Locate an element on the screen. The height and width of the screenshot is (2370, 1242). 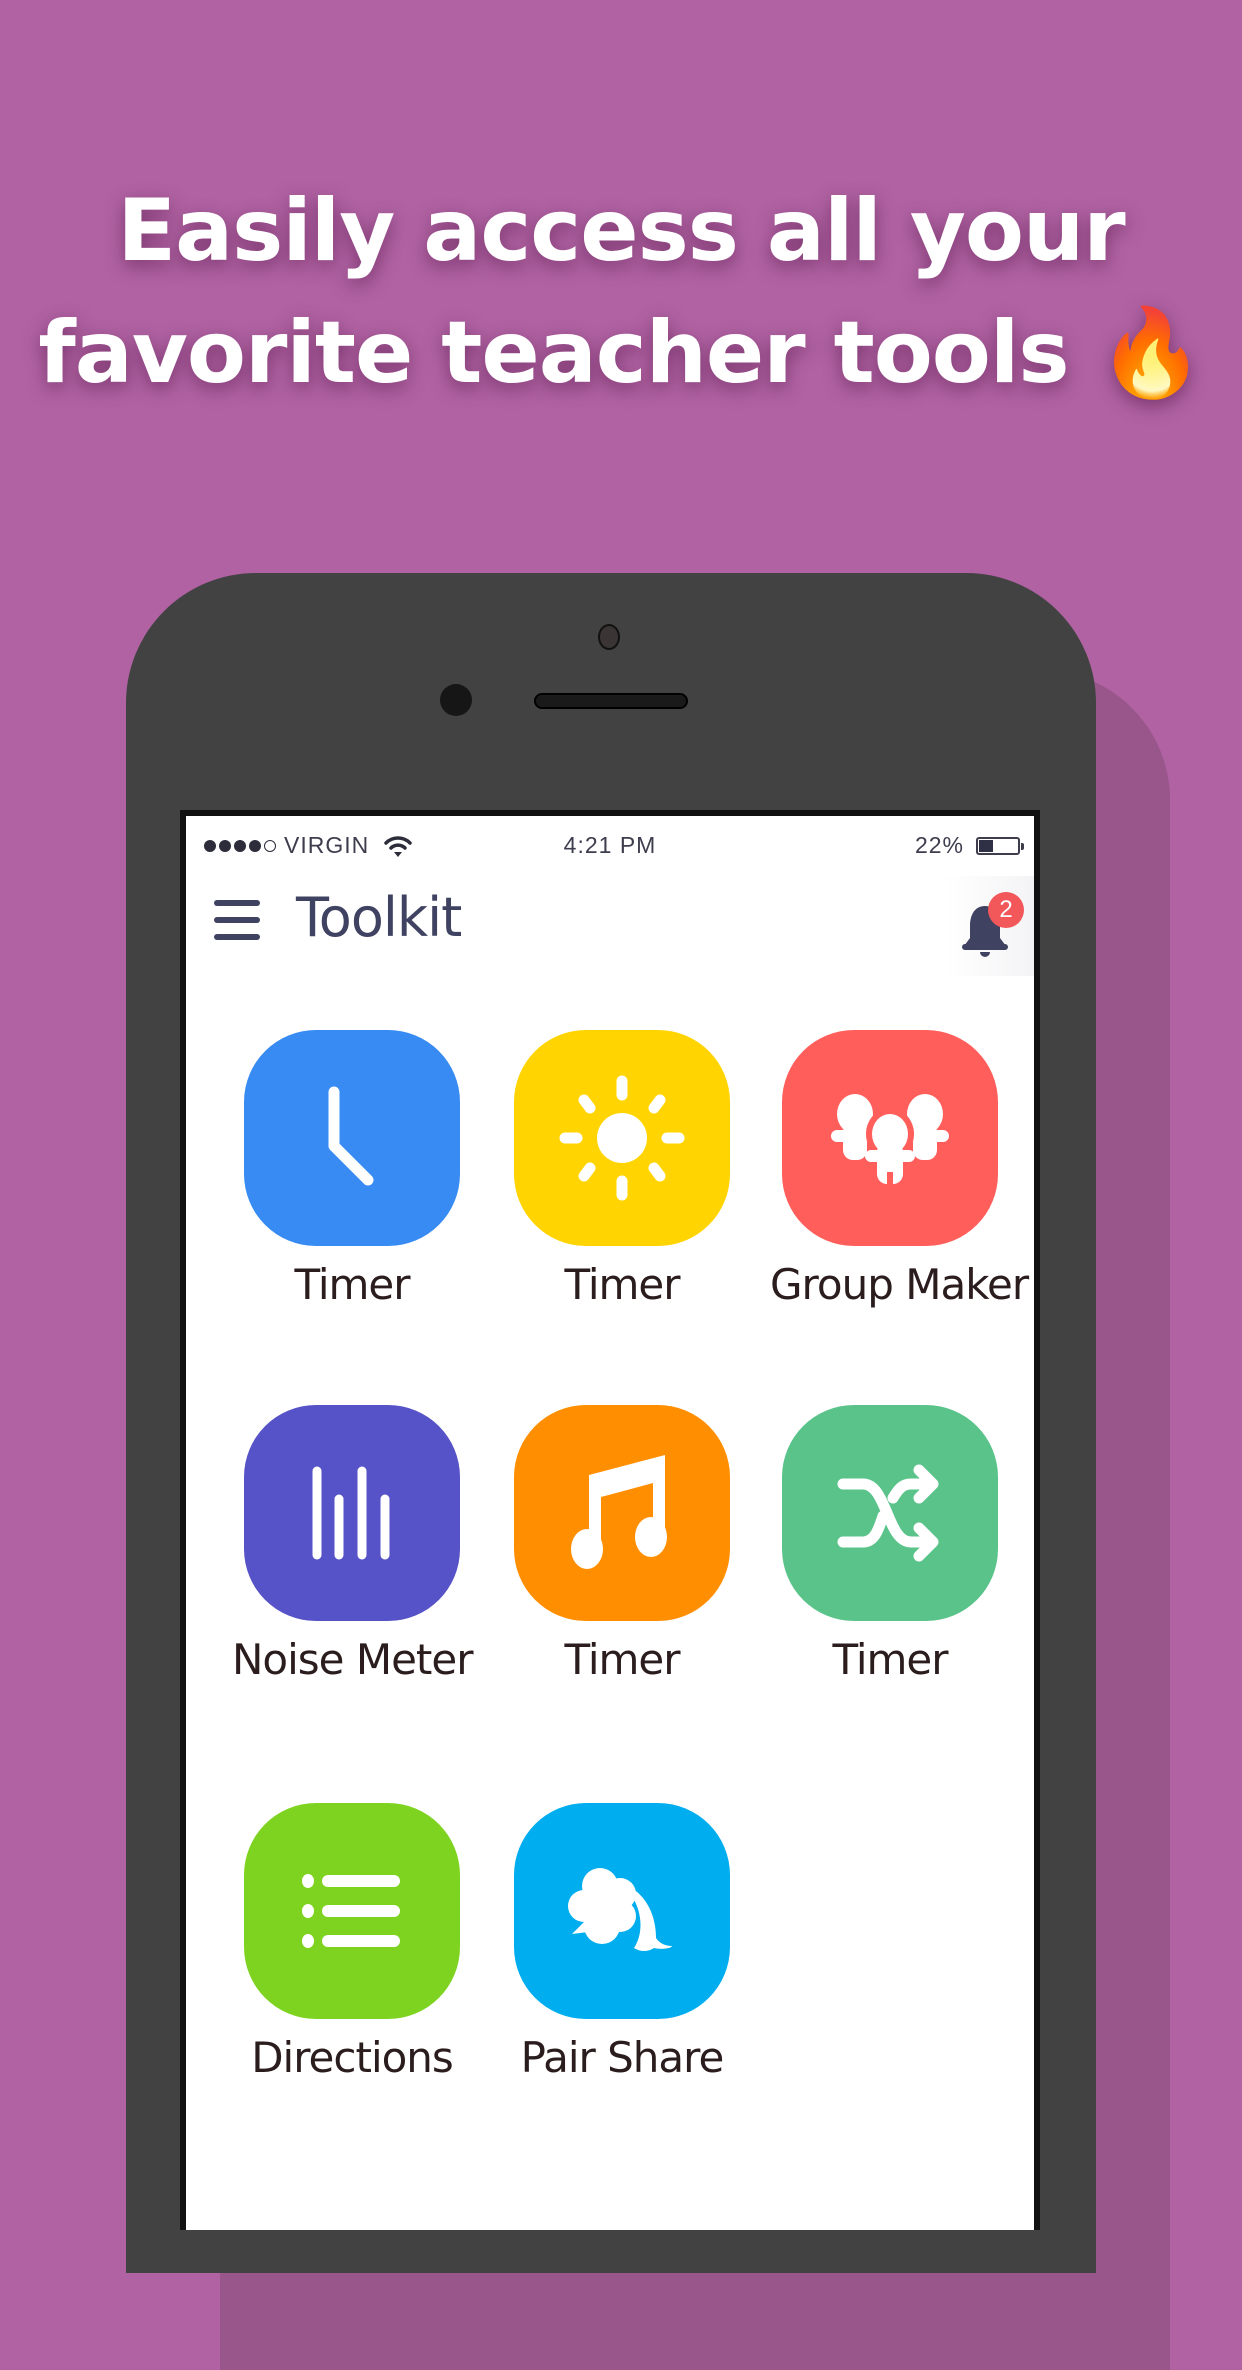
tool-timer-sun: Timer is located at coordinates (622, 1169).